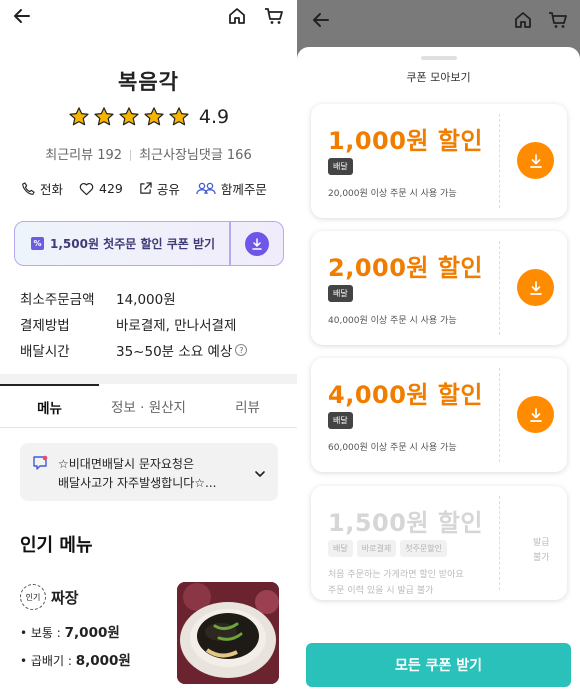 The height and width of the screenshot is (690, 580). I want to click on menu-item-name-row: 인기 짜장, so click(49, 597).